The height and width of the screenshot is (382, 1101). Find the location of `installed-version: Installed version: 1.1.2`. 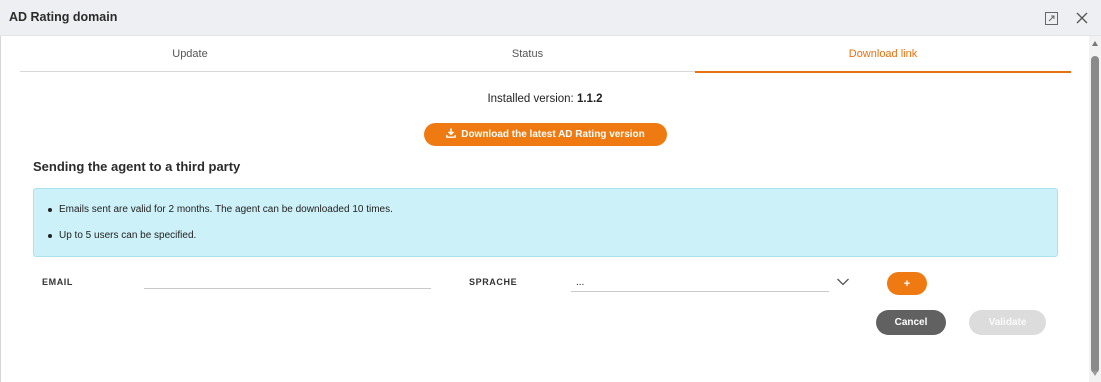

installed-version: Installed version: 1.1.2 is located at coordinates (545, 99).